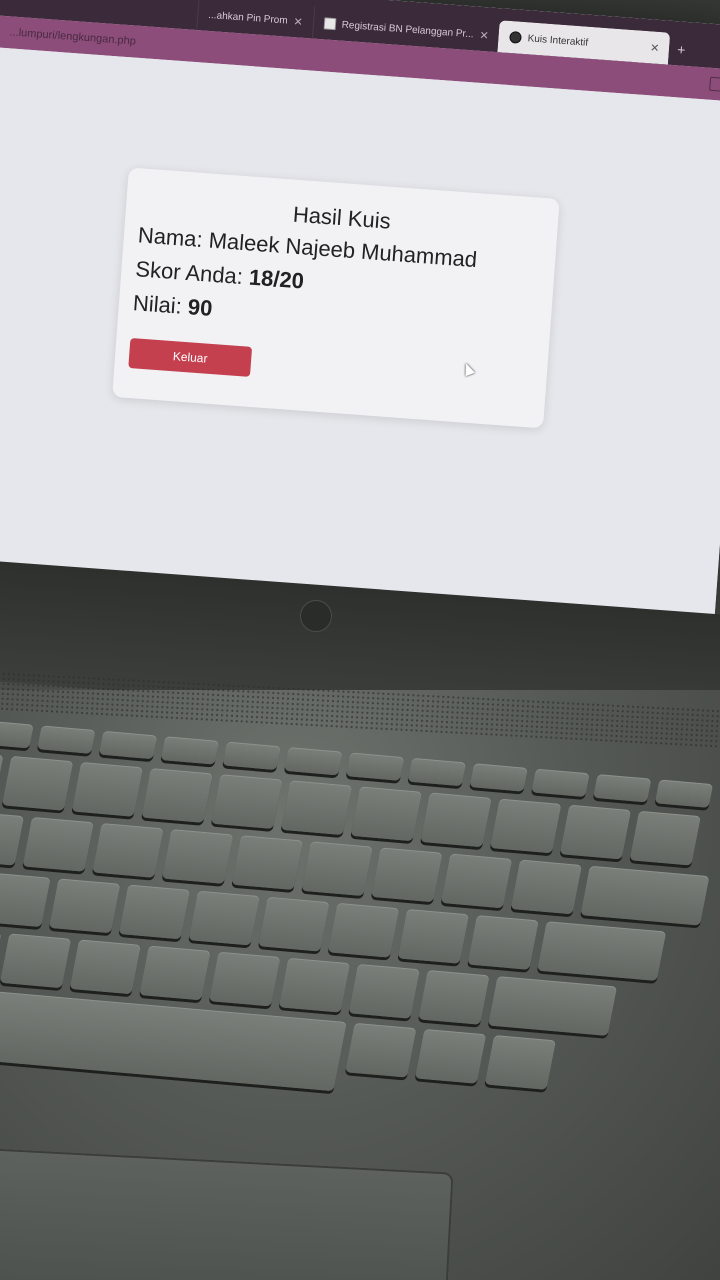 This screenshot has height=1280, width=720. I want to click on score-label: Skor Anda:, so click(189, 273).